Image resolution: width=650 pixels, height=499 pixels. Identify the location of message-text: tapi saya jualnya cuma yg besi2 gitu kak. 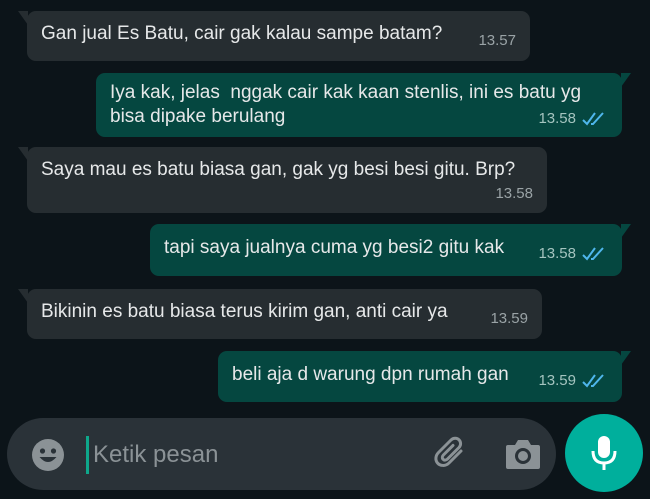
(334, 247).